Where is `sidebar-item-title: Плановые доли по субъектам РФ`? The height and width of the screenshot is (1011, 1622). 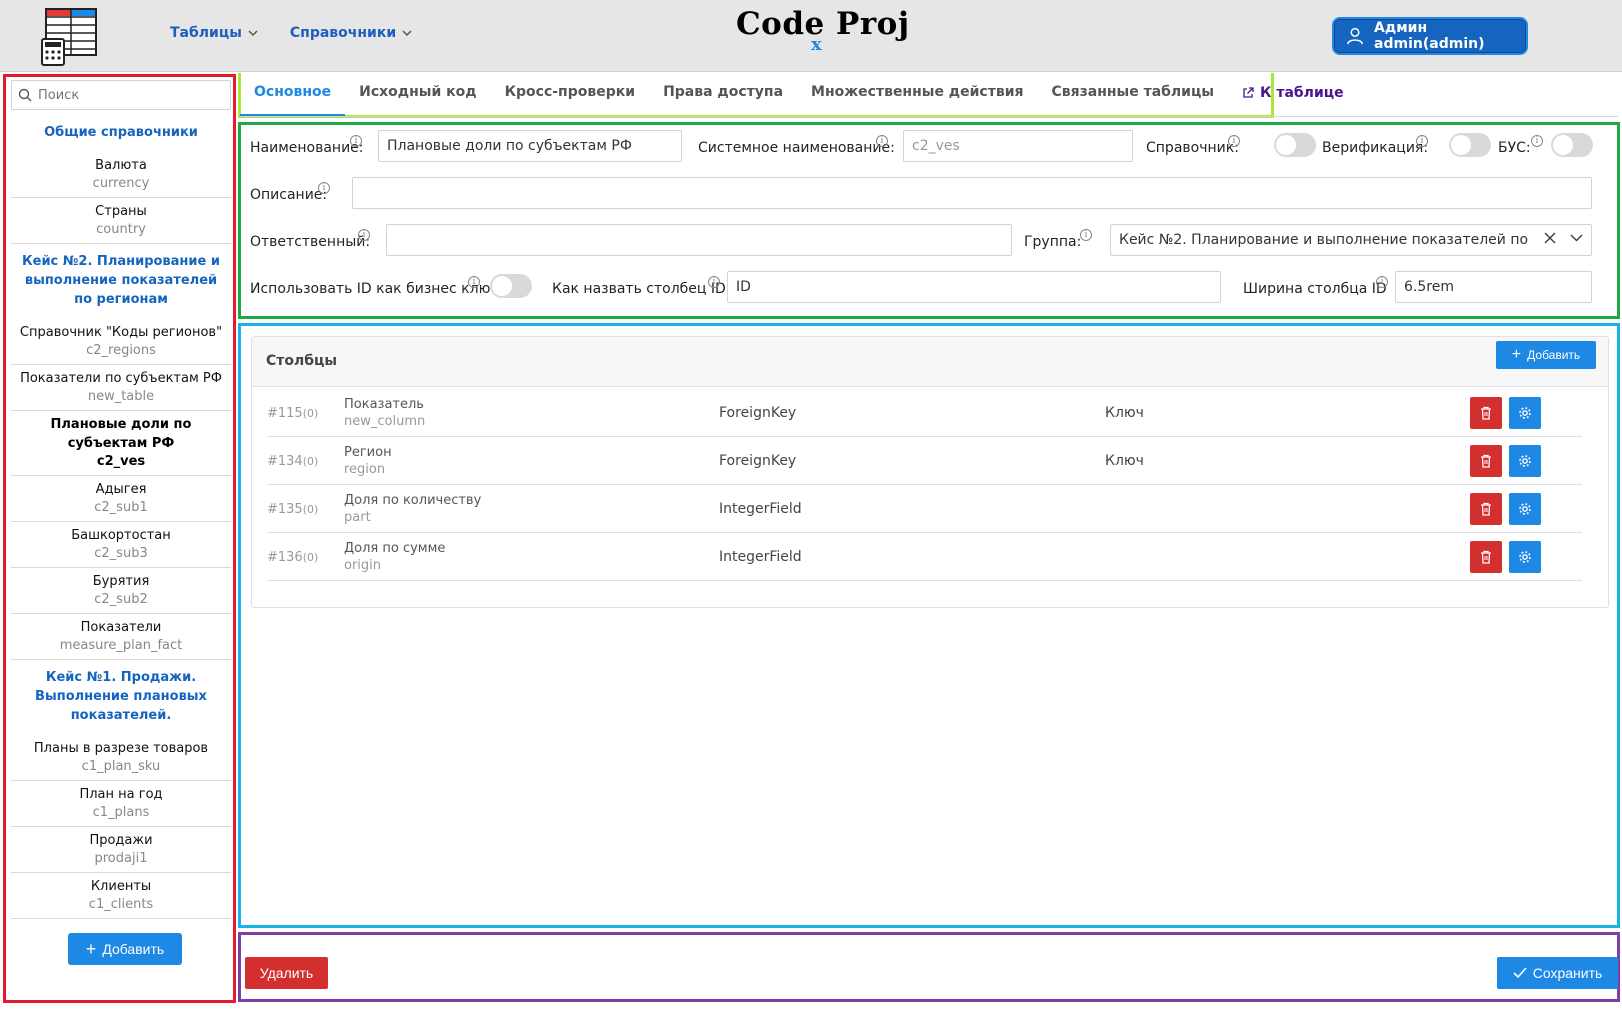
sidebar-item-title: Плановые доли по субъектам РФ is located at coordinates (121, 434).